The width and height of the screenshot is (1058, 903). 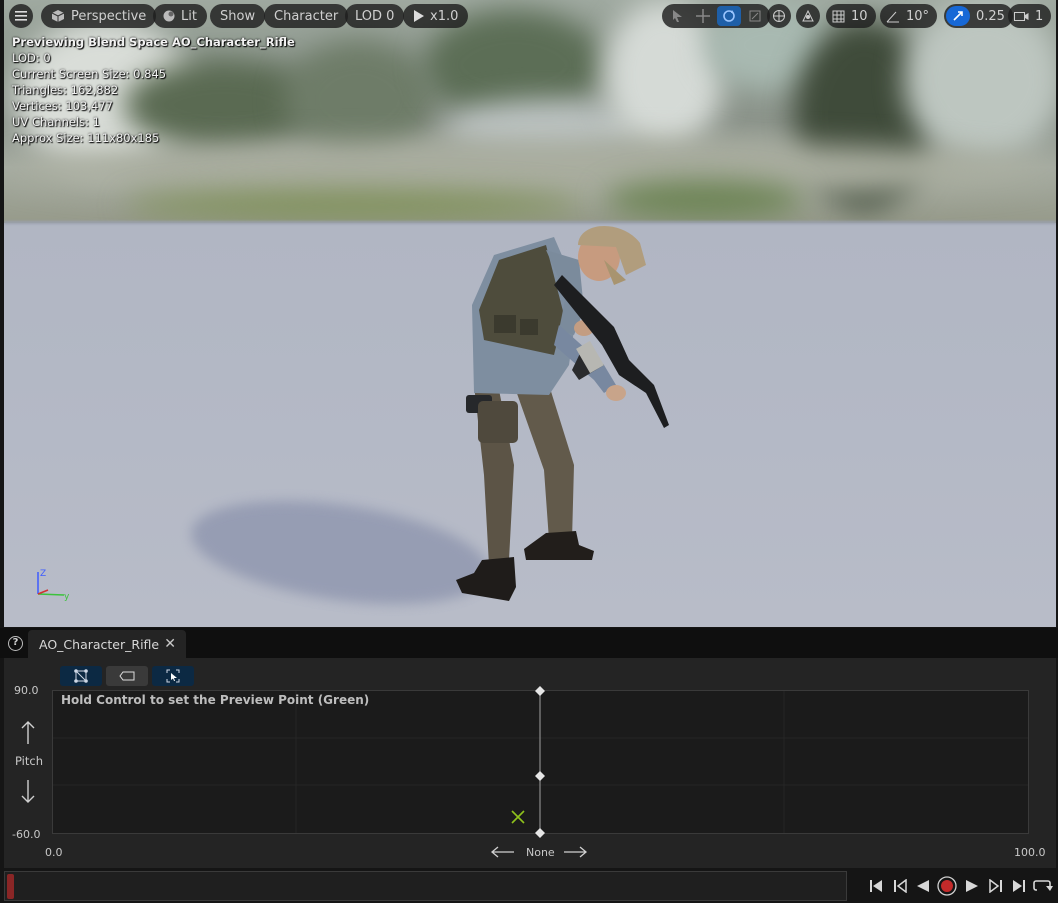 What do you see at coordinates (562, 413) in the screenshot?
I see `character-mesh` at bounding box center [562, 413].